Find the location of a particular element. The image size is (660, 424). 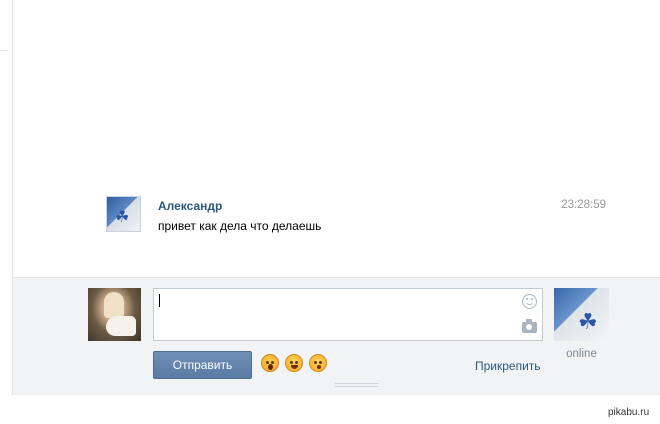

attach-link: Прикрепить is located at coordinates (508, 366).